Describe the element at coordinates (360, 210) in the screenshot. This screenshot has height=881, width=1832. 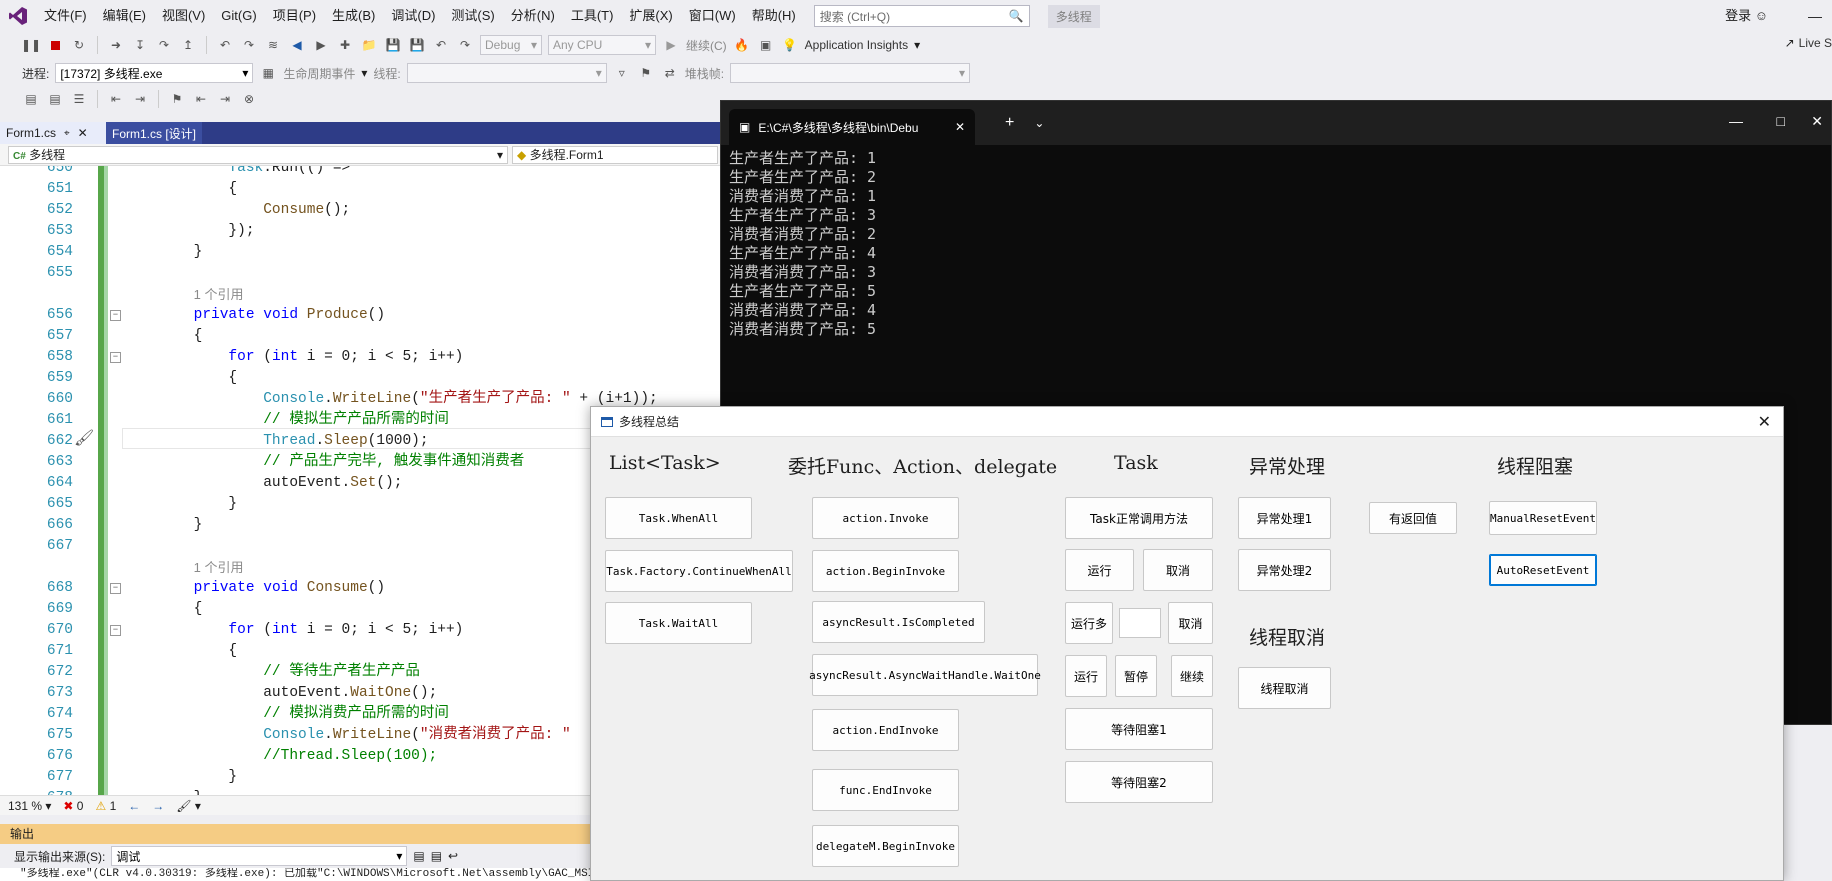
I see `code-line: 652 Consume();` at that location.